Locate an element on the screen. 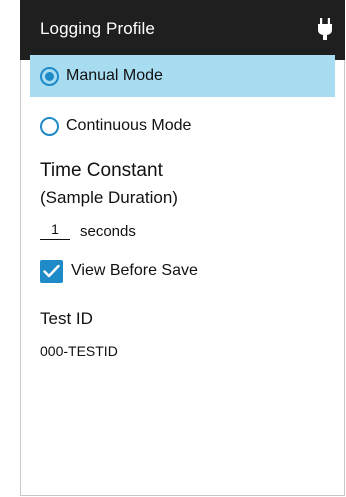 This screenshot has height=497, width=346. page-title: Logging Profile is located at coordinates (97, 28).